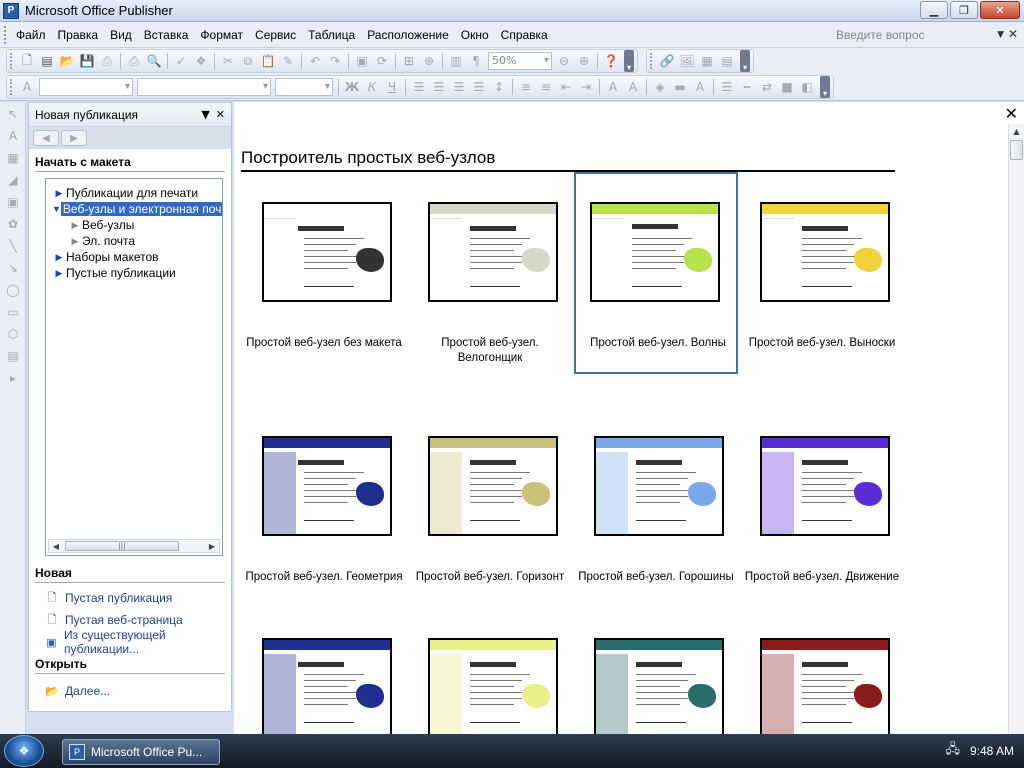 The height and width of the screenshot is (768, 1024). What do you see at coordinates (687, 61) in the screenshot?
I see `picture-icon: 🖼` at bounding box center [687, 61].